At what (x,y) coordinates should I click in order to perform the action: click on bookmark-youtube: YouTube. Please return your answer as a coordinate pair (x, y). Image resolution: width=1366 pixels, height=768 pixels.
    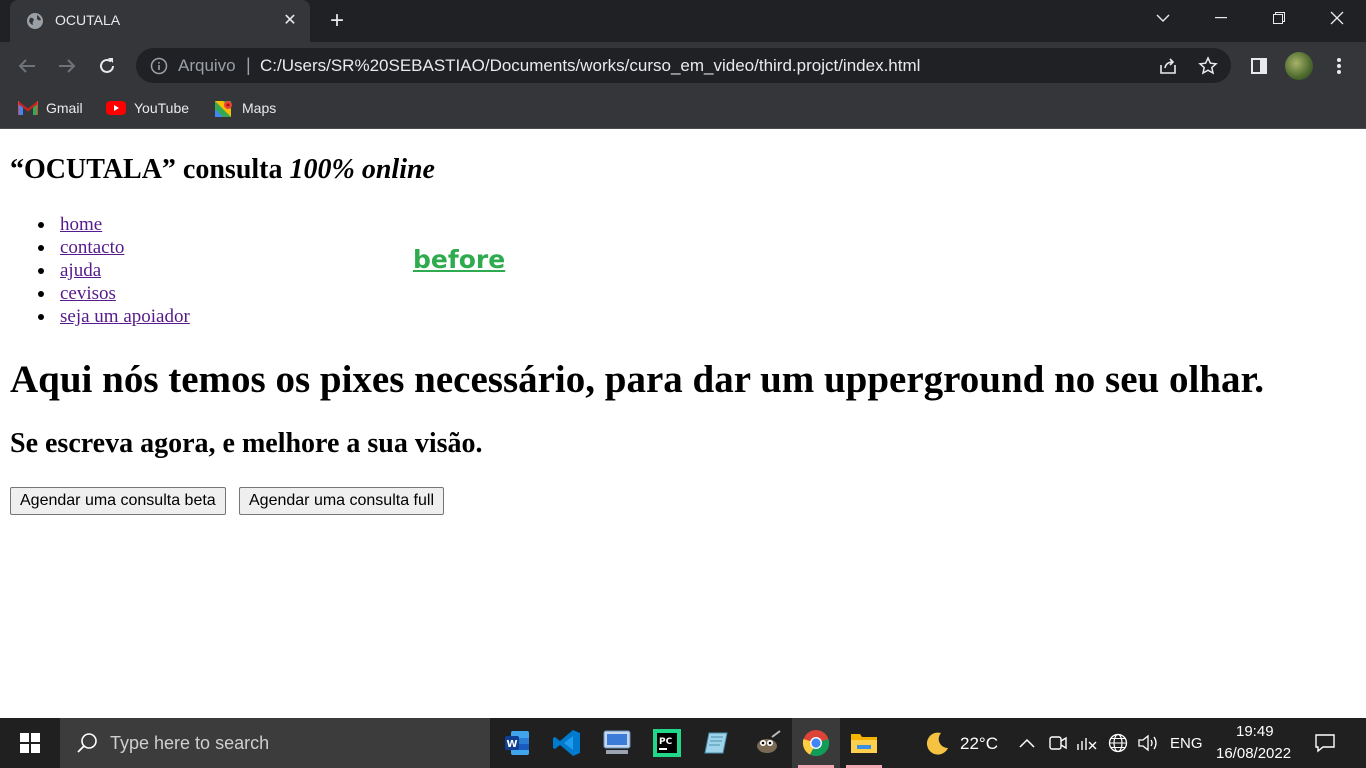
    Looking at the image, I should click on (147, 108).